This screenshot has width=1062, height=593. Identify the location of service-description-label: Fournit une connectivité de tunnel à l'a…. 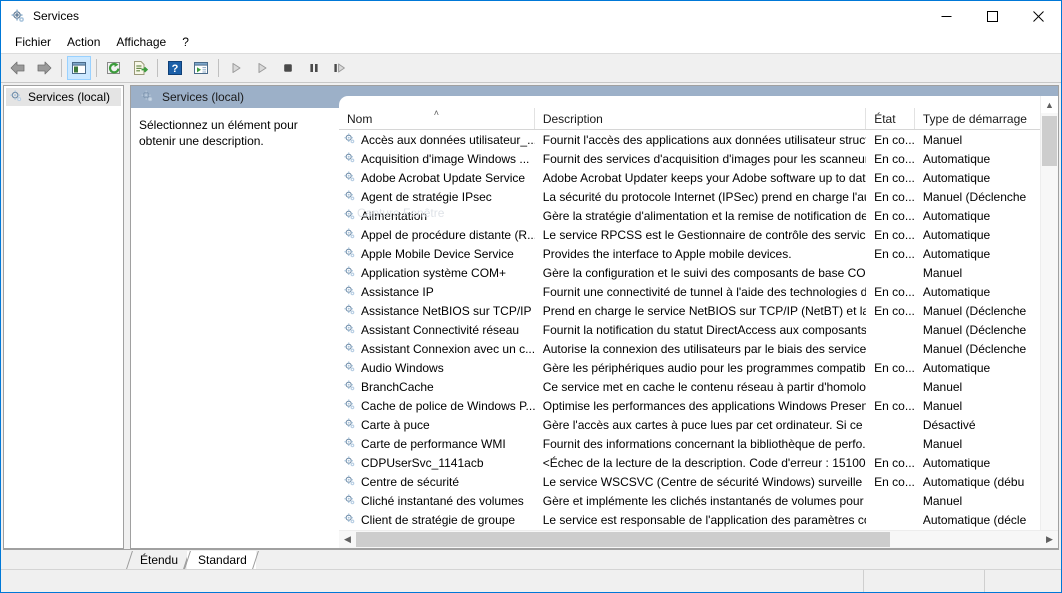
(704, 291).